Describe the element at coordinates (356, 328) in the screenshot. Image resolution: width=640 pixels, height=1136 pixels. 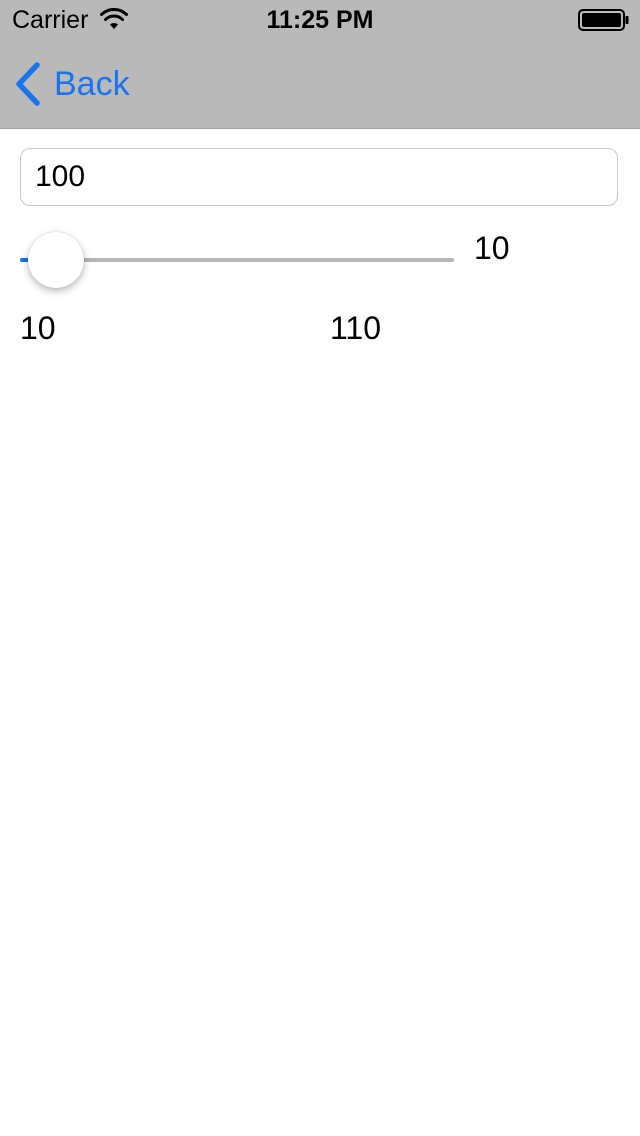
I see `slider-max-label: 110` at that location.